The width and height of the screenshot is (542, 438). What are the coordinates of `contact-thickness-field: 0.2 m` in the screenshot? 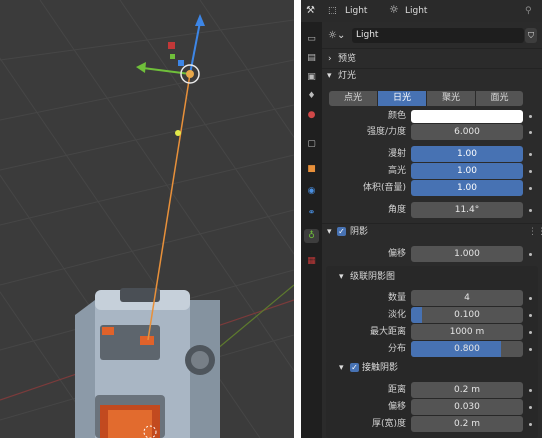 It's located at (467, 424).